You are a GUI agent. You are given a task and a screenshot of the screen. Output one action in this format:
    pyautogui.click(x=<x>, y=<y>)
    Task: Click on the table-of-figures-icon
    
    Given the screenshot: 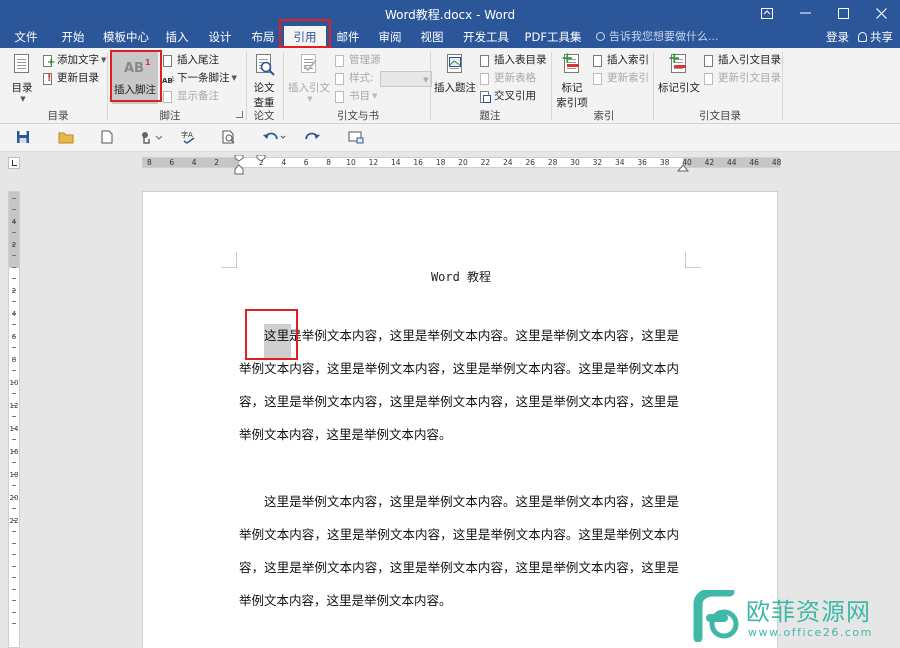 What is the action you would take?
    pyautogui.click(x=485, y=60)
    